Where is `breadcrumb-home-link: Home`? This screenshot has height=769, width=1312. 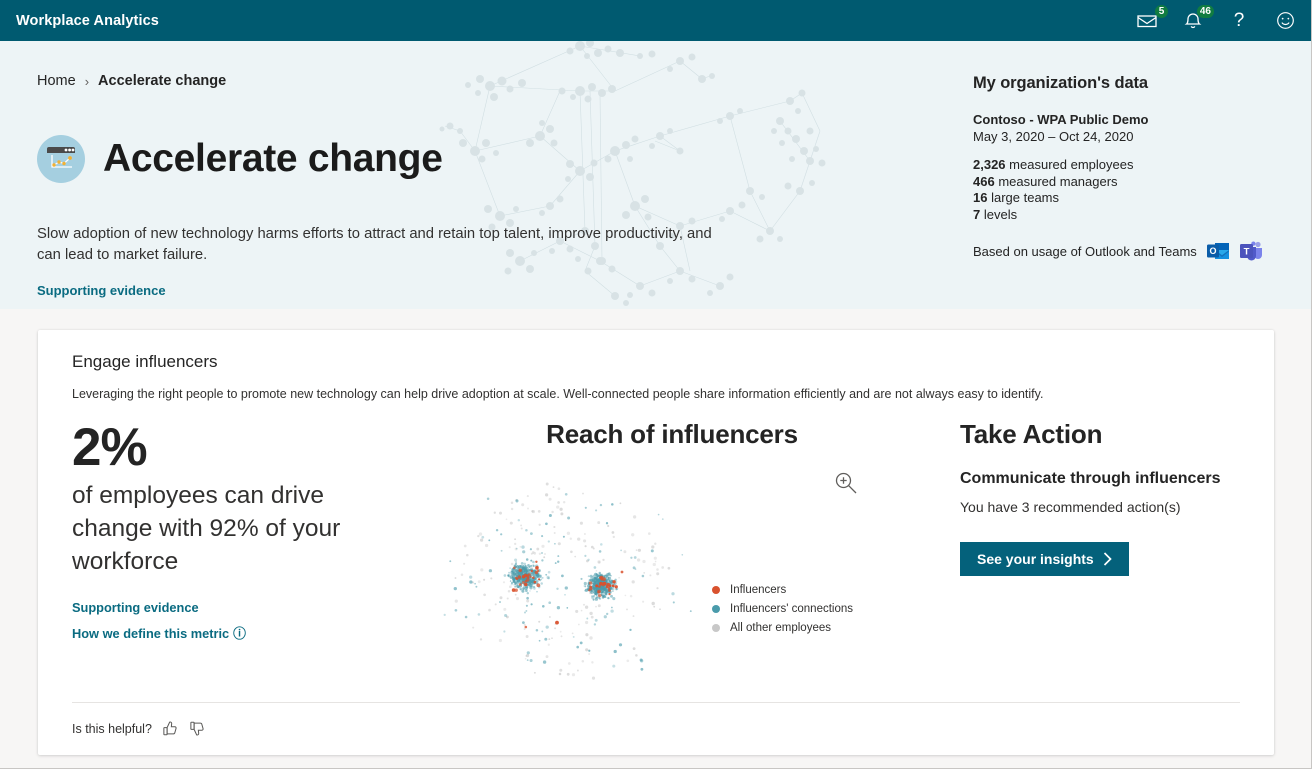 breadcrumb-home-link: Home is located at coordinates (56, 81).